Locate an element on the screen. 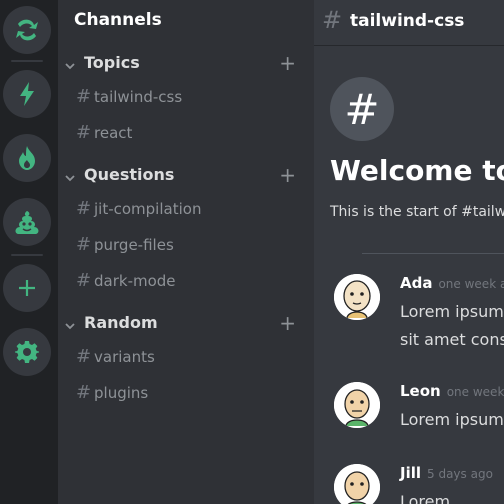 The height and width of the screenshot is (504, 504). settings-button is located at coordinates (27, 352).